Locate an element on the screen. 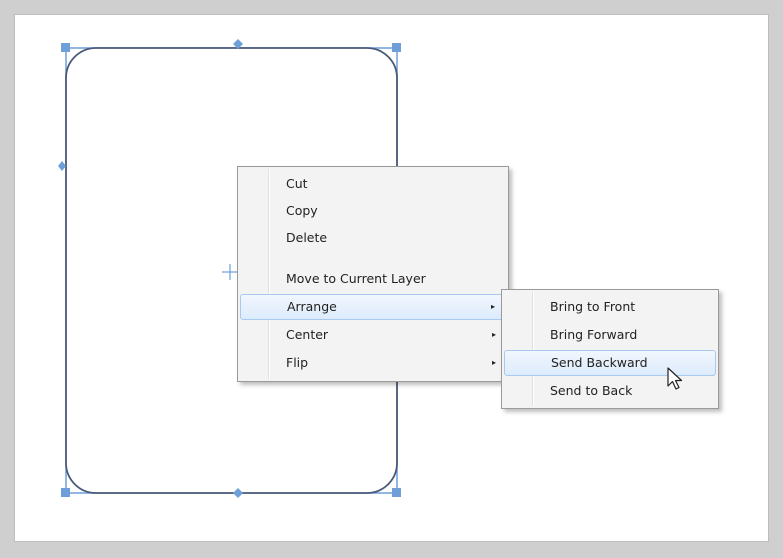 The image size is (783, 558). menu-item-flip: Flip ▸ is located at coordinates (373, 363).